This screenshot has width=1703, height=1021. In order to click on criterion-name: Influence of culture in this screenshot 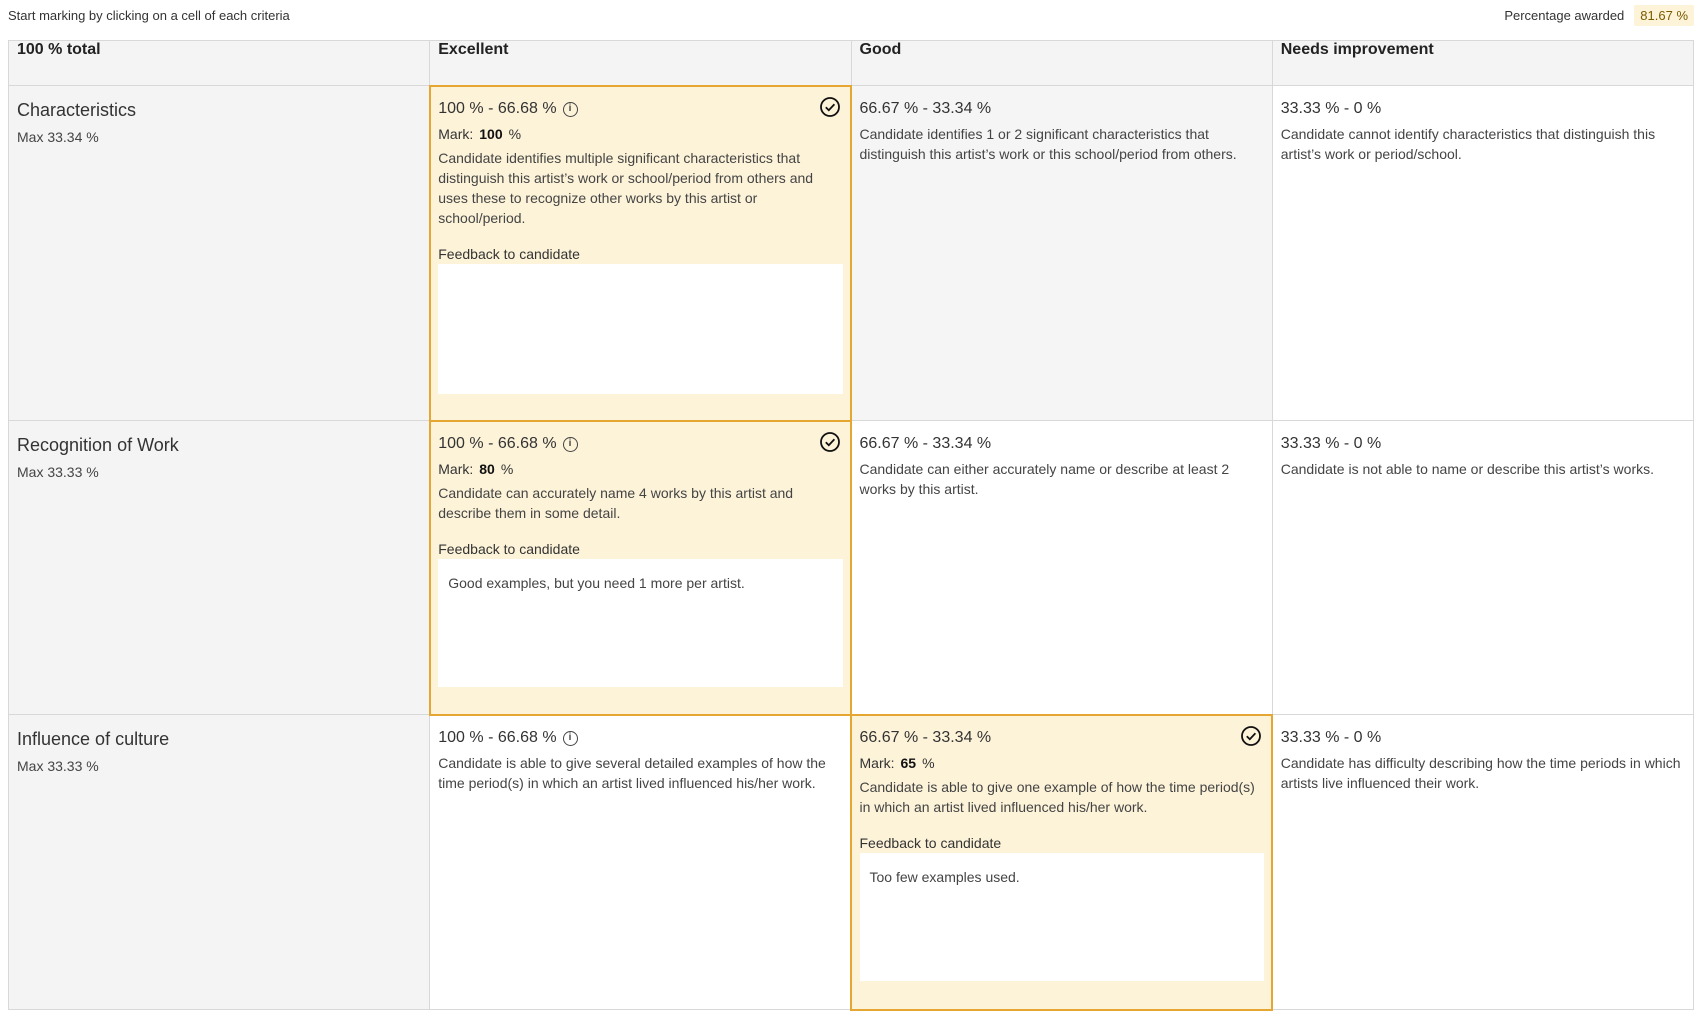, I will do `click(93, 739)`.